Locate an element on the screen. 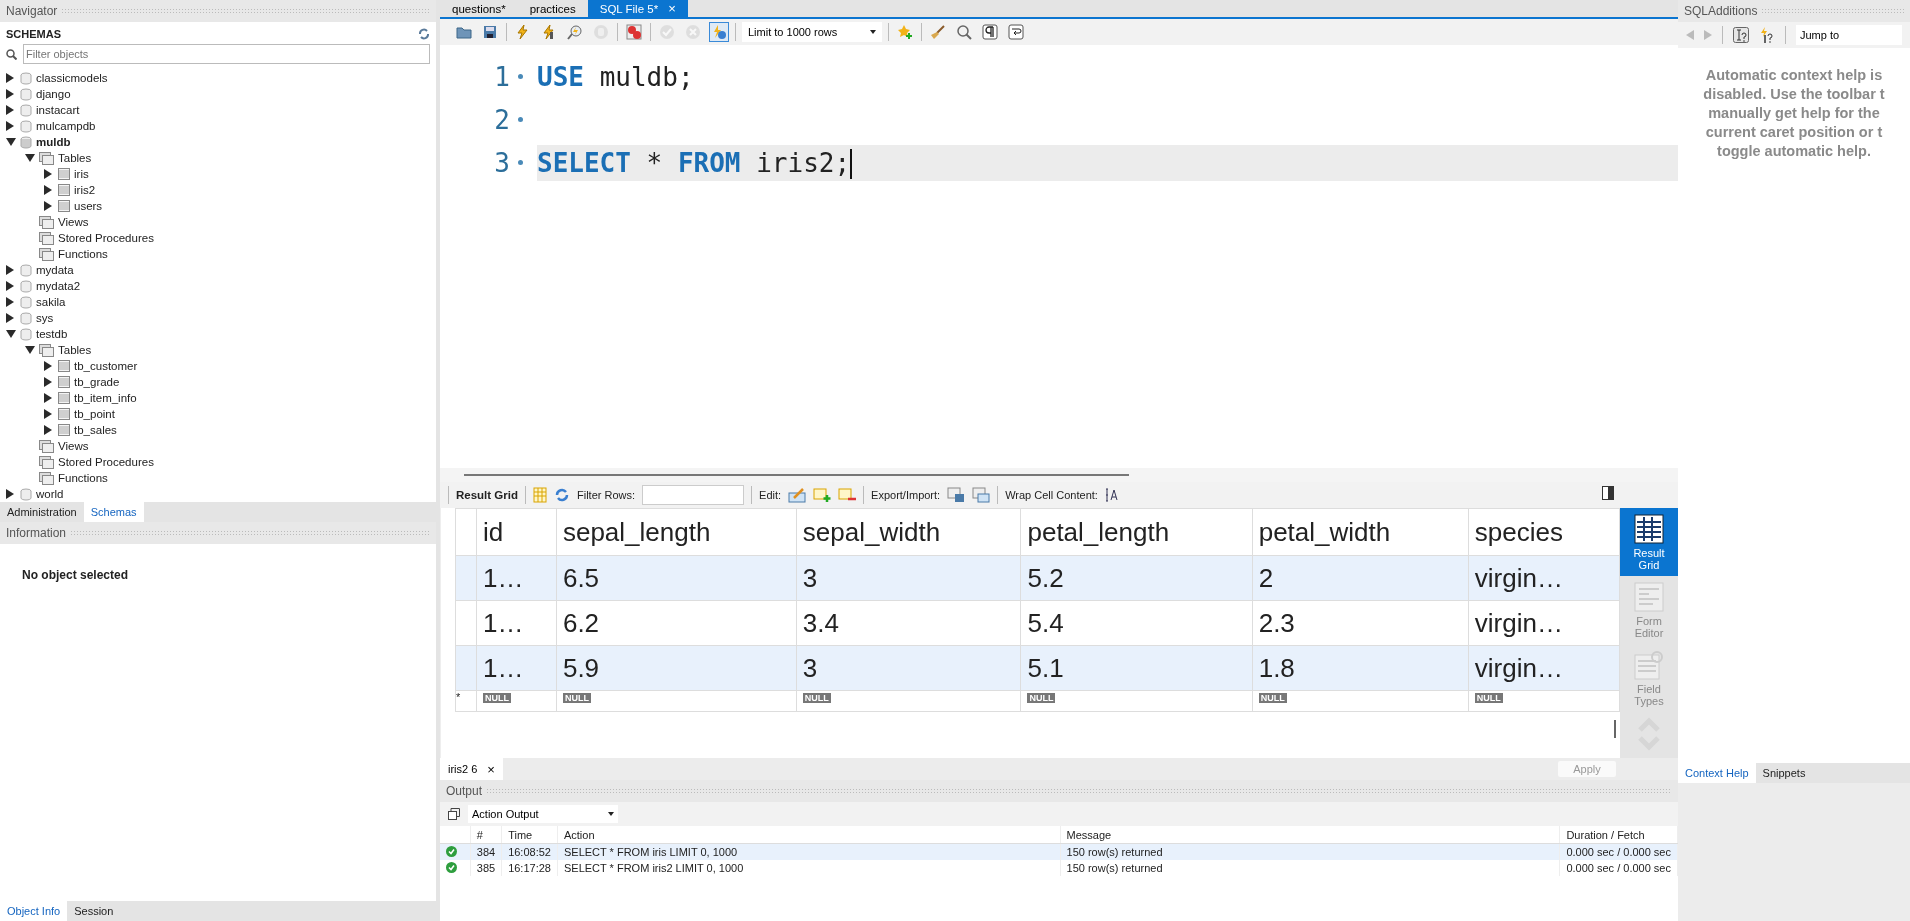 The image size is (1910, 921). panel-tab: Schemas is located at coordinates (113, 512).